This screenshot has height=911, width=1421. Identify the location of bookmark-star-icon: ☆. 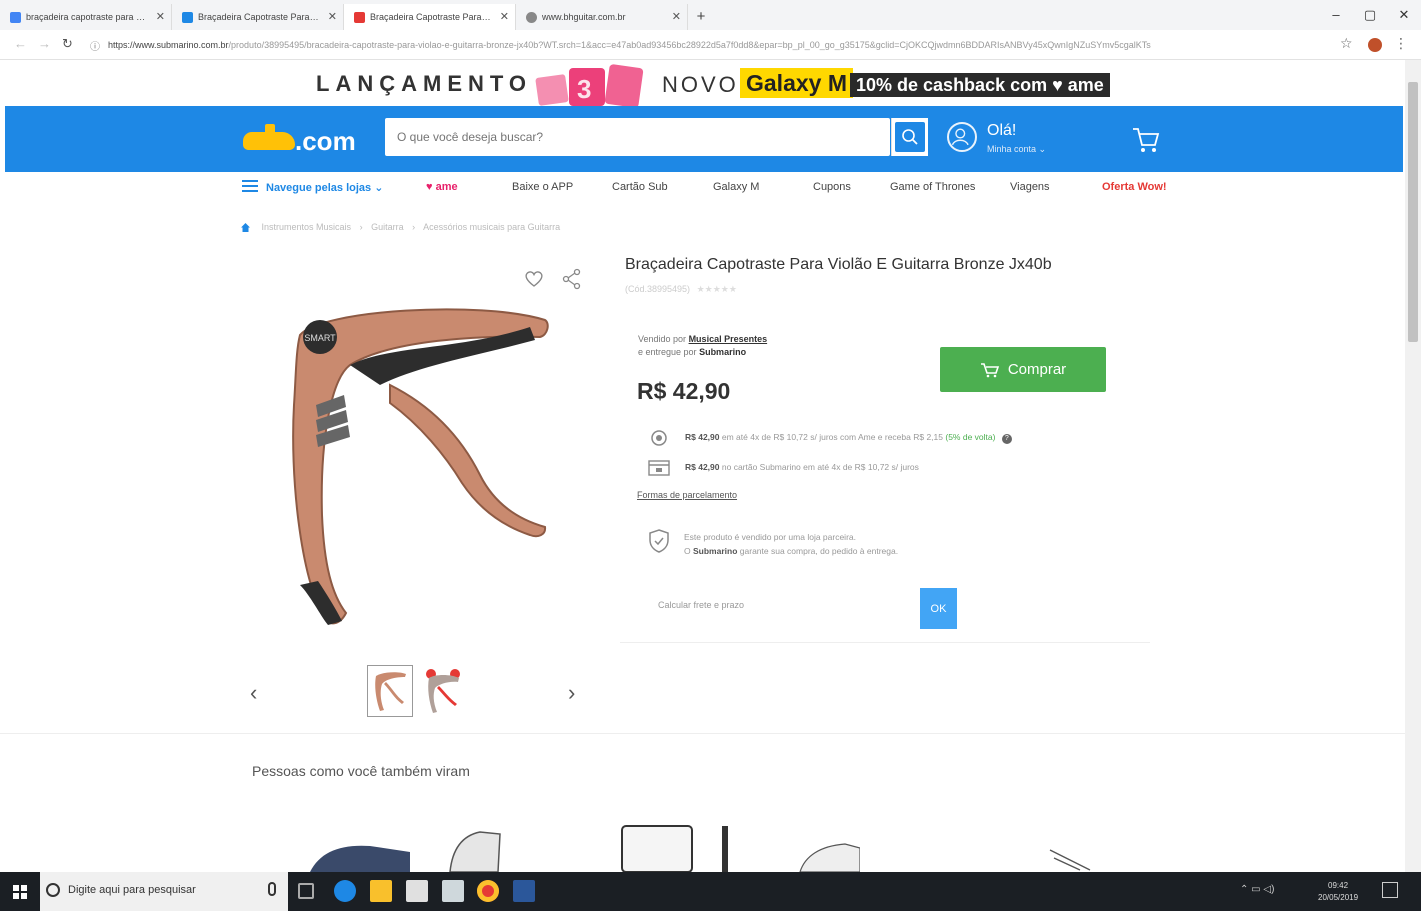
(1346, 43).